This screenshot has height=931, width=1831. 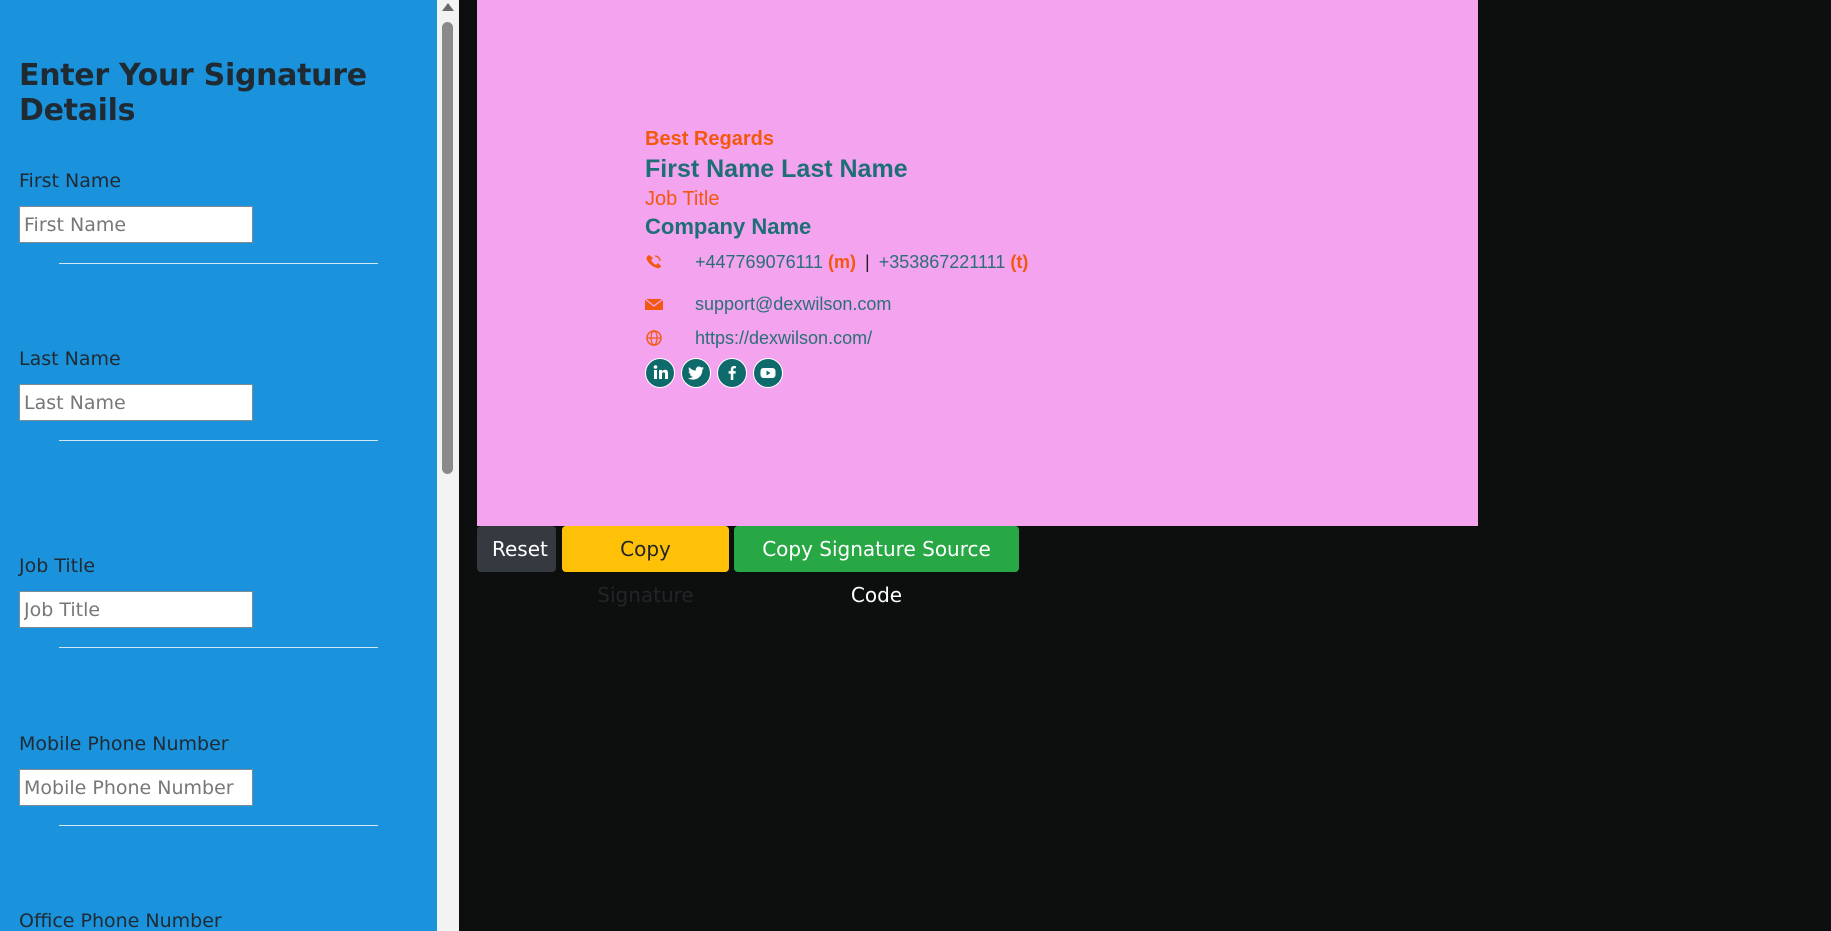 What do you see at coordinates (783, 338) in the screenshot?
I see `signature-website: https://dexwilson.com/` at bounding box center [783, 338].